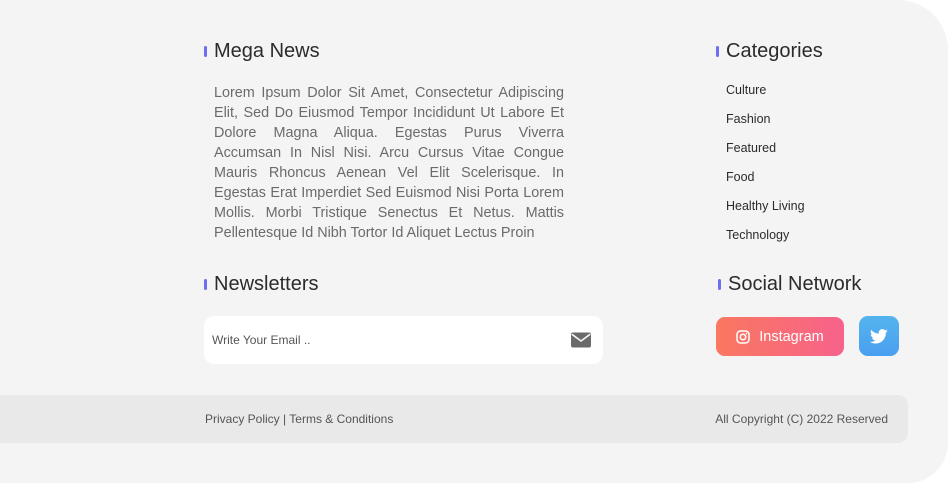 This screenshot has width=948, height=483. Describe the element at coordinates (774, 51) in the screenshot. I see `categories-title: Categories` at that location.